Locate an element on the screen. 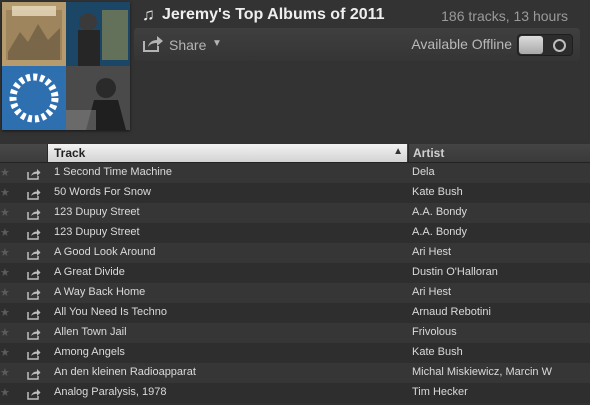 The image size is (590, 405). track-name: Analog Paralysis, 1978 is located at coordinates (110, 392).